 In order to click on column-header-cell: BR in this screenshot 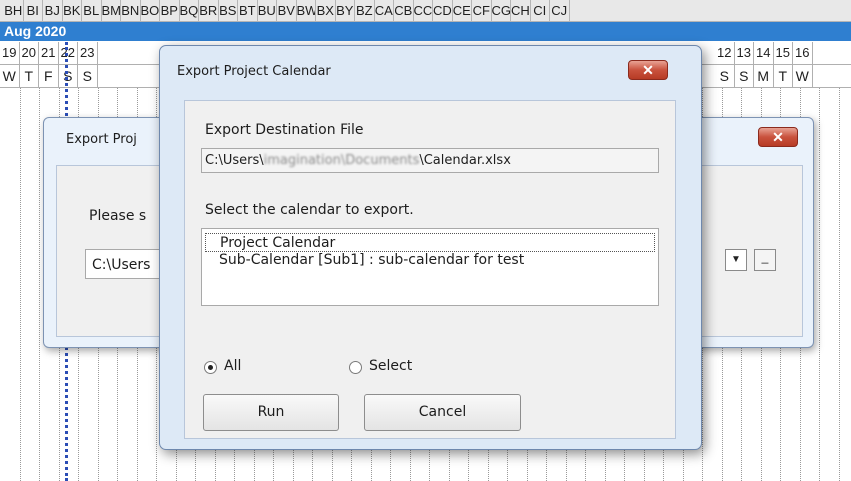, I will do `click(209, 10)`.